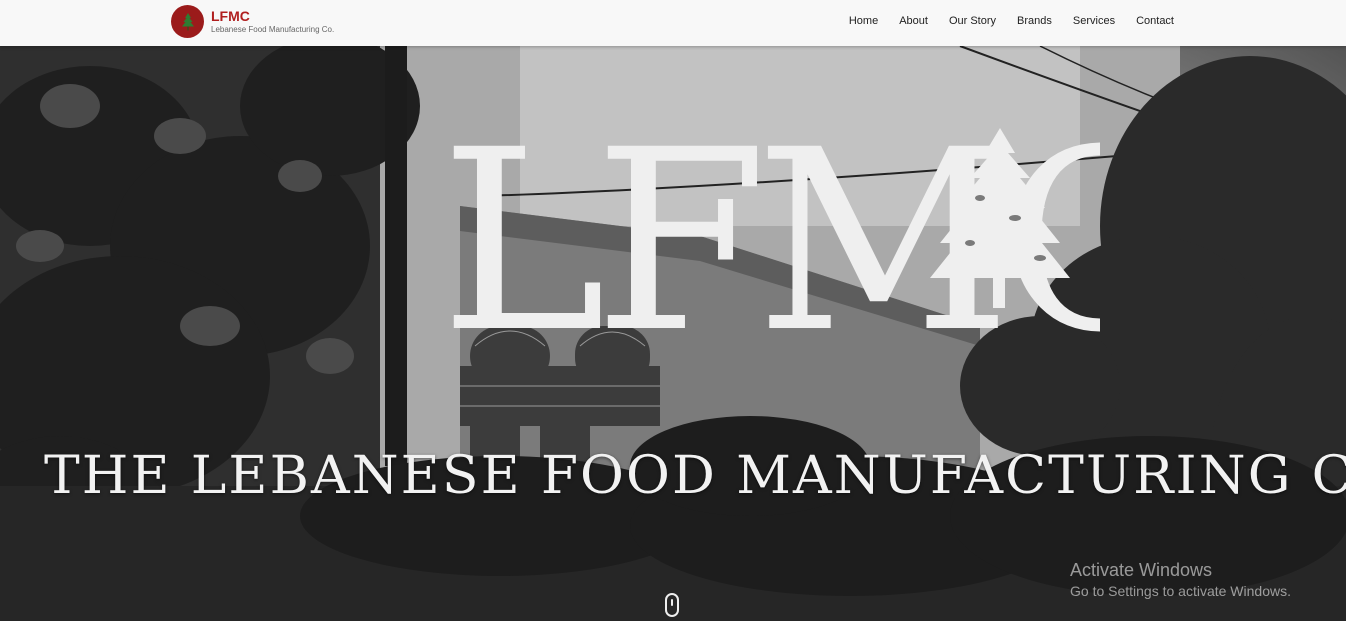 The height and width of the screenshot is (621, 1346). I want to click on nav-brands: Brands, so click(1034, 21).